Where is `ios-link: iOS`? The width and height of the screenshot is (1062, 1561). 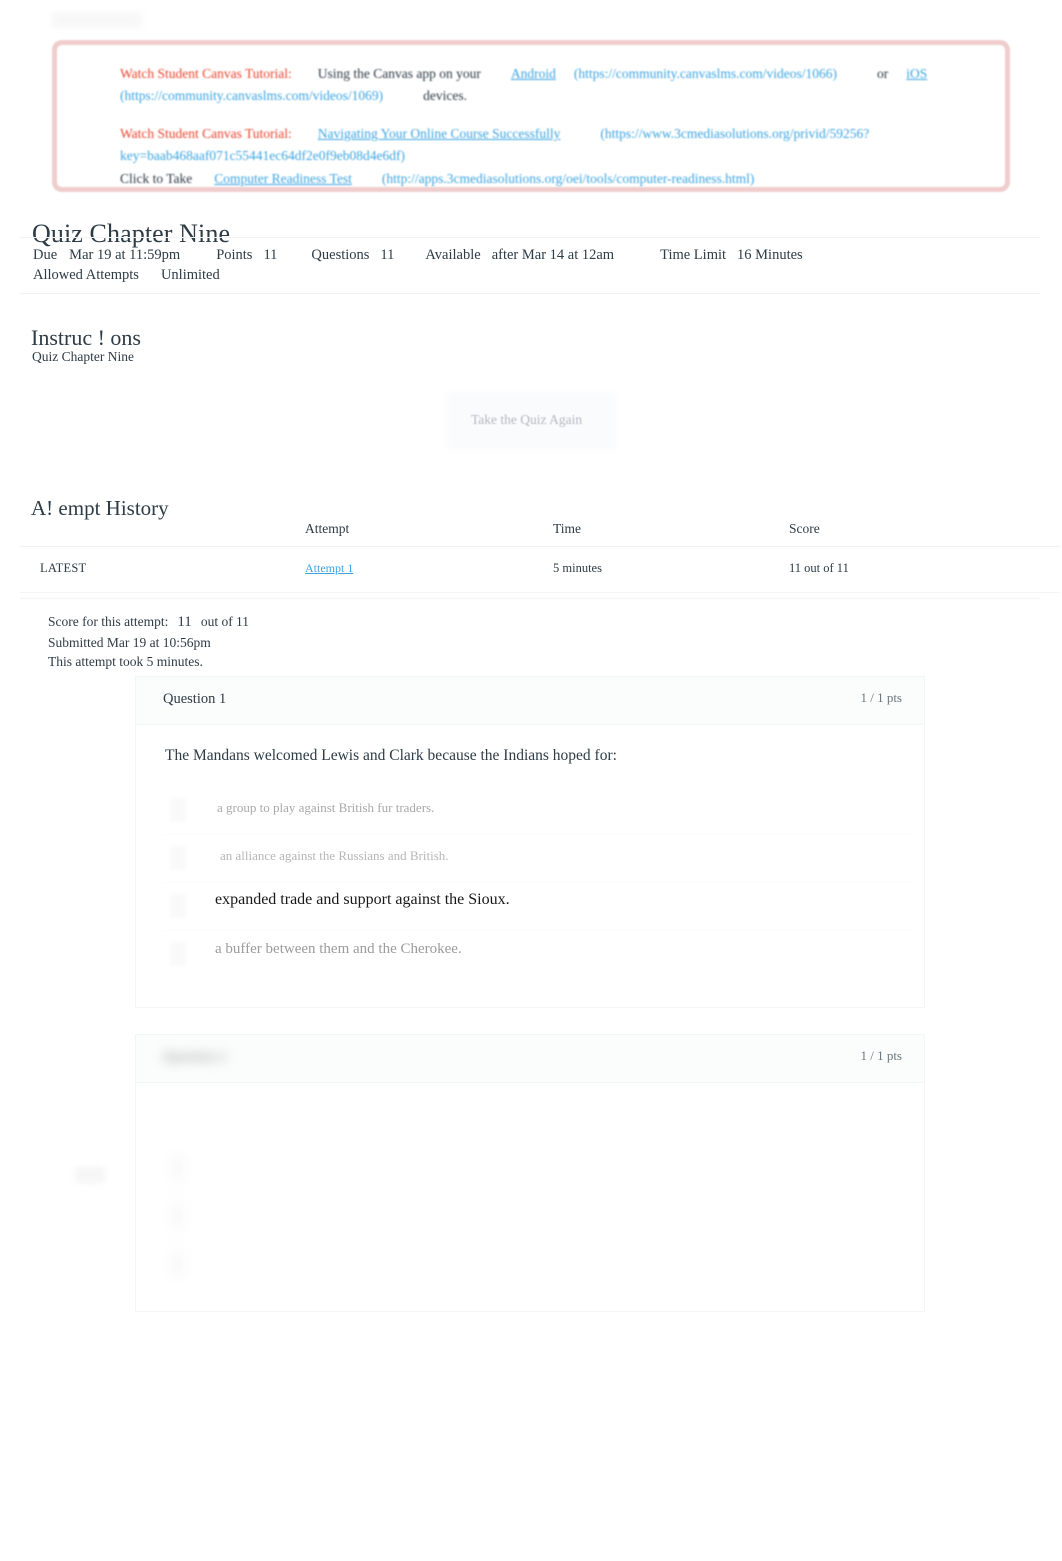 ios-link: iOS is located at coordinates (916, 73).